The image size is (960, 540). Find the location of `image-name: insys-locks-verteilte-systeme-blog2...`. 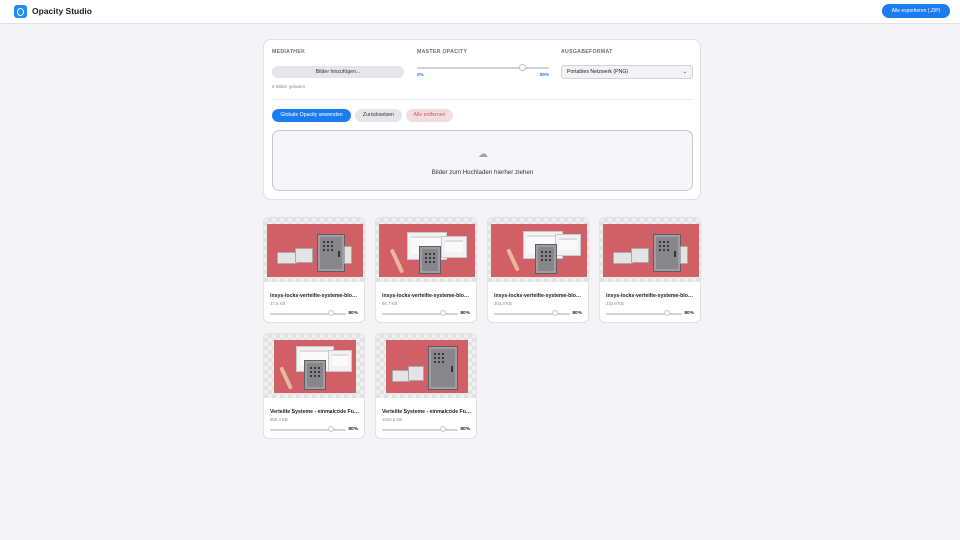

image-name: insys-locks-verteilte-systeme-blog2... is located at coordinates (651, 296).